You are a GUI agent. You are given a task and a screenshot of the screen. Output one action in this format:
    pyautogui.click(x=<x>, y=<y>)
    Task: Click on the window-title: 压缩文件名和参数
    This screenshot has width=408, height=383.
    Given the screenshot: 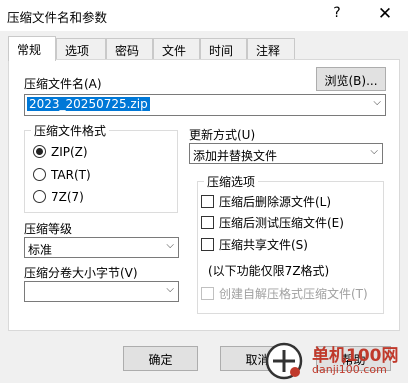 What is the action you would take?
    pyautogui.click(x=57, y=17)
    